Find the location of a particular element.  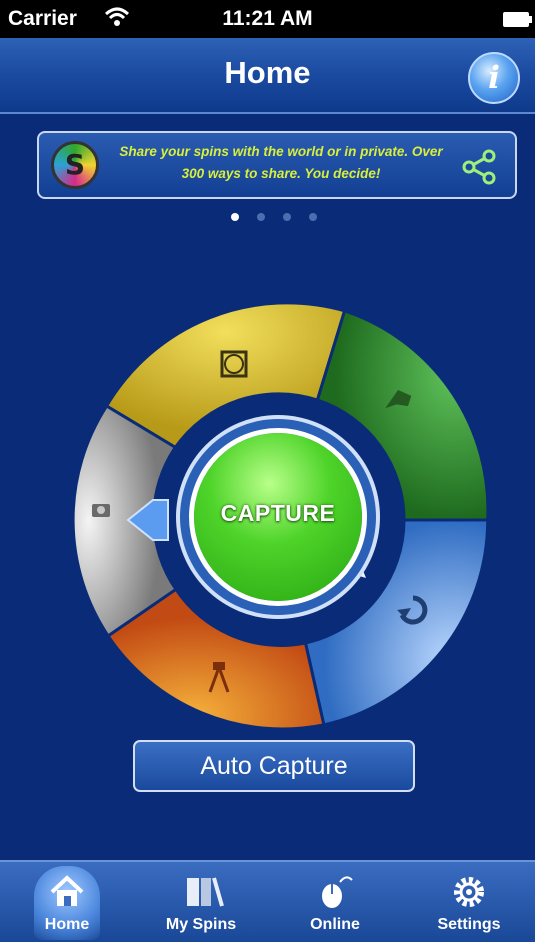

tab-home-label: Home is located at coordinates (67, 924).